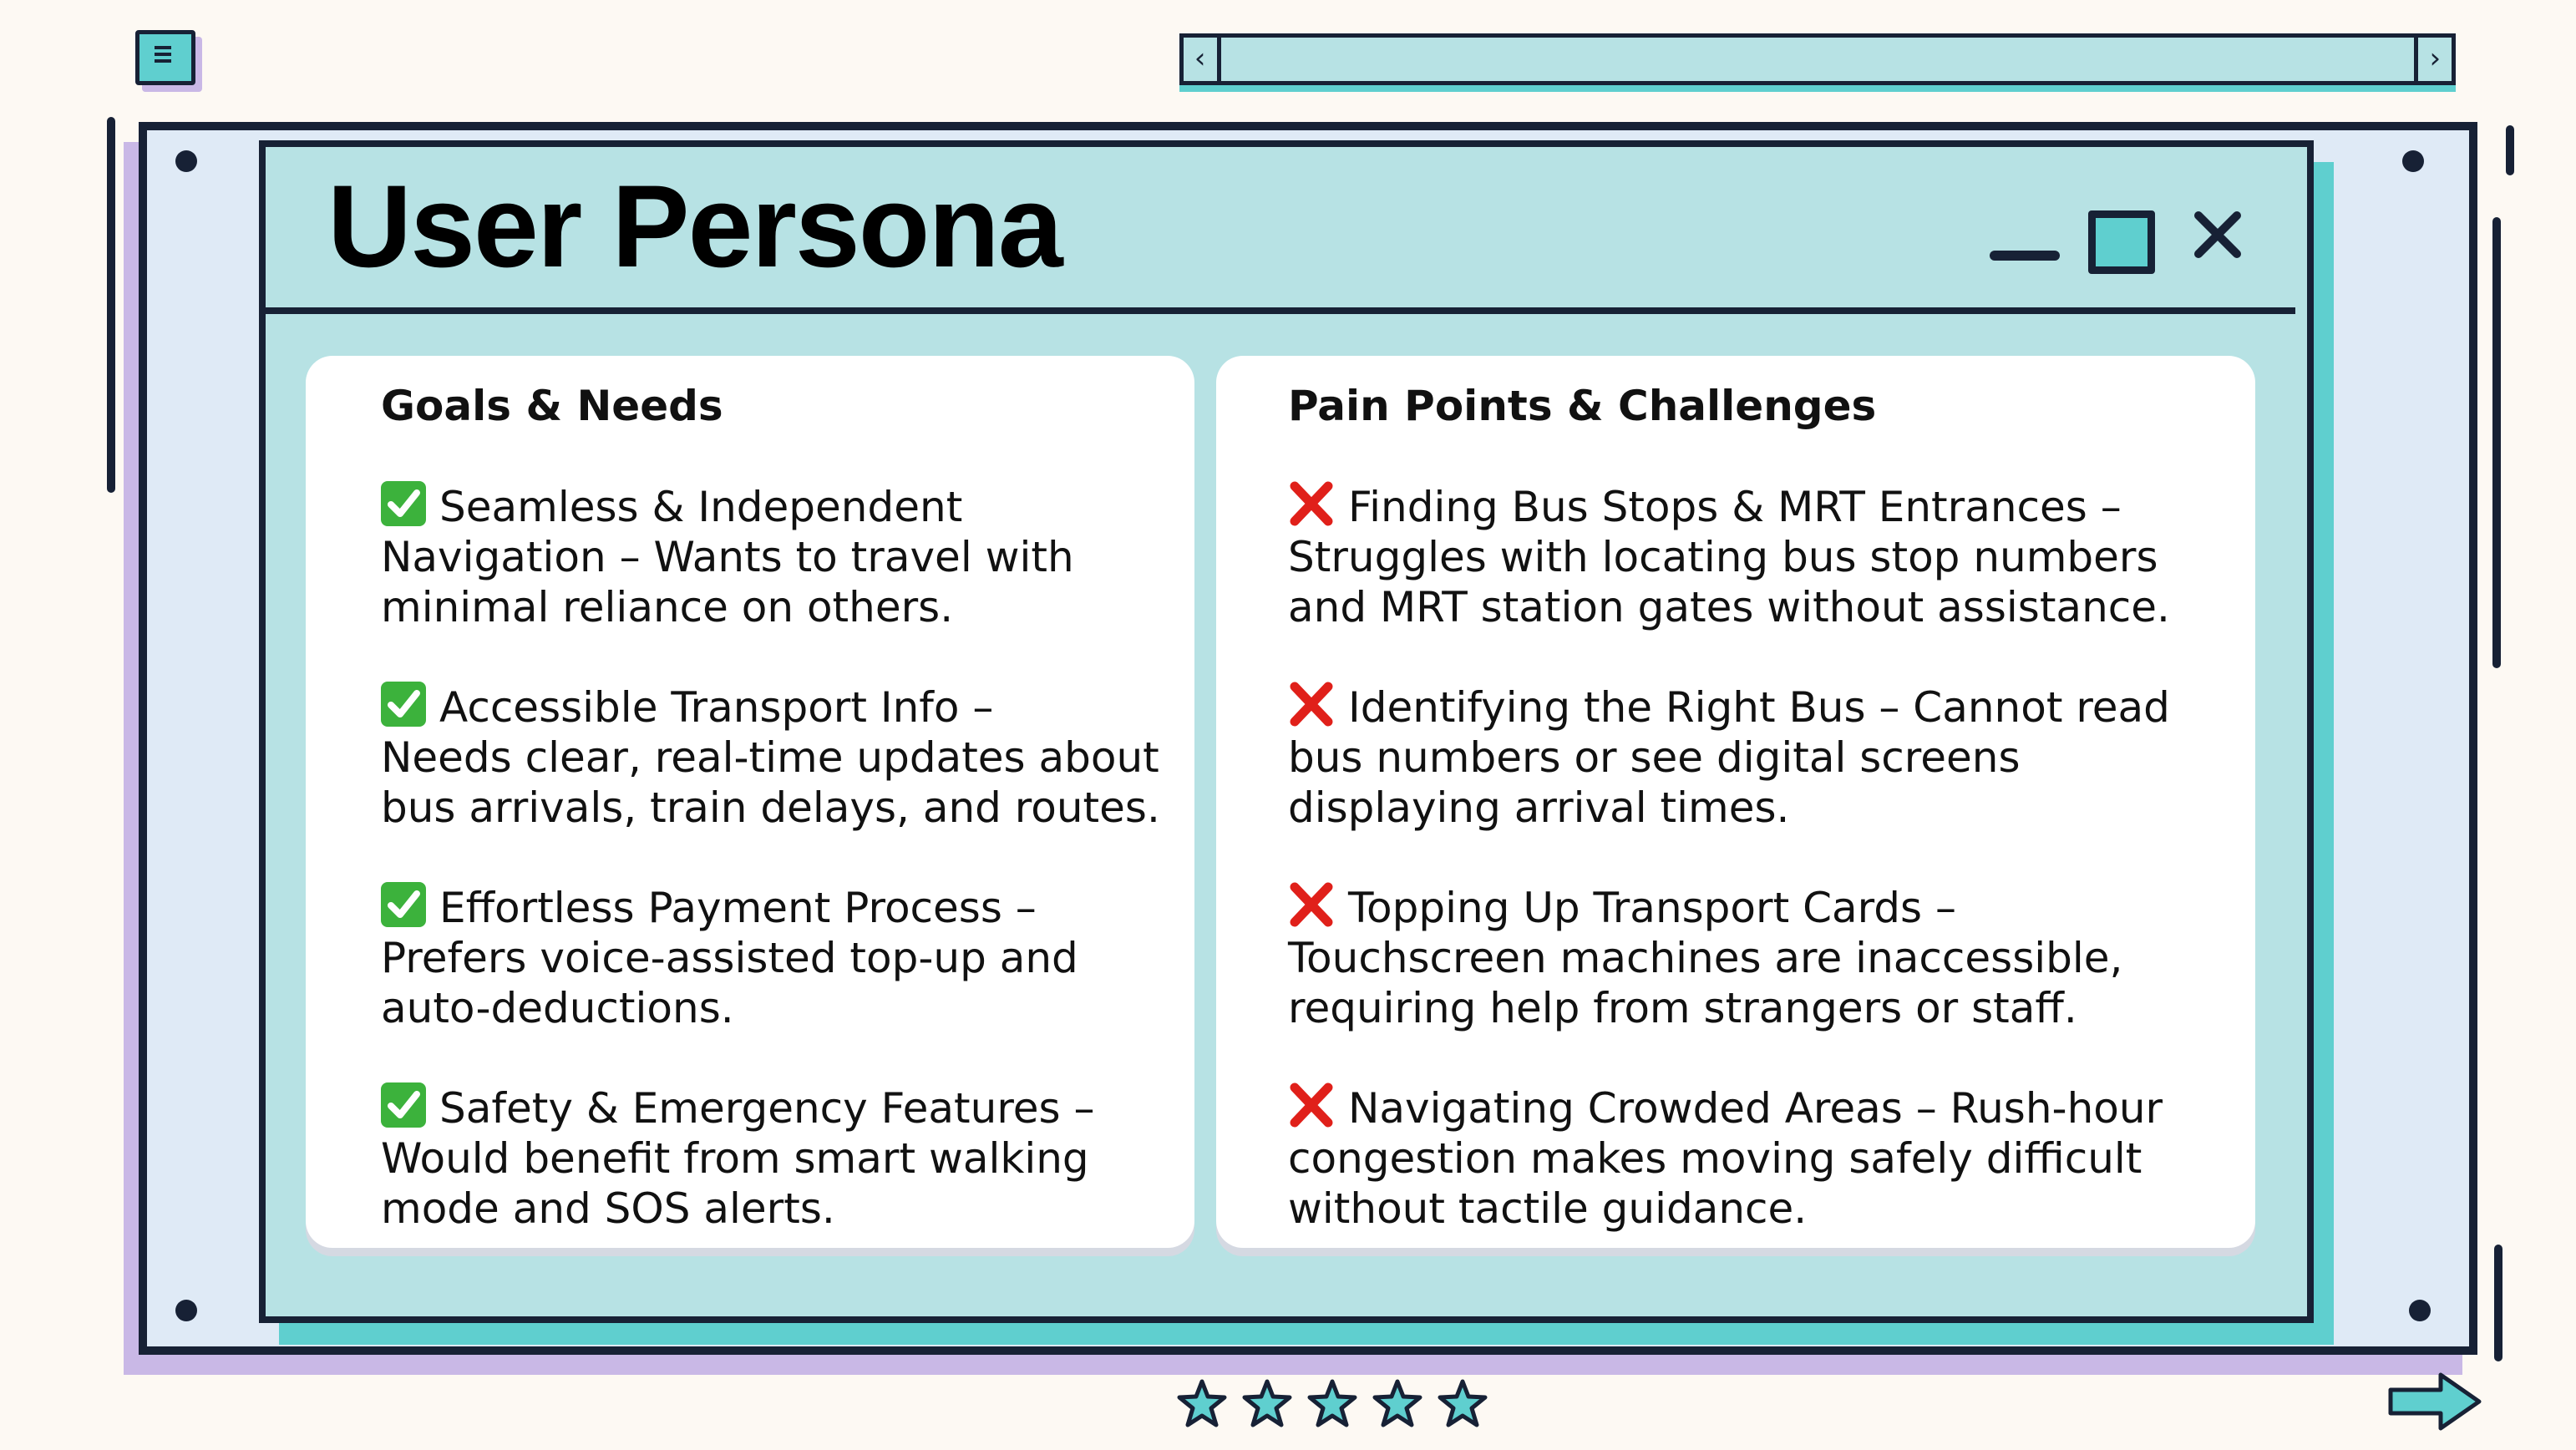  I want to click on close-icon, so click(2217, 235).